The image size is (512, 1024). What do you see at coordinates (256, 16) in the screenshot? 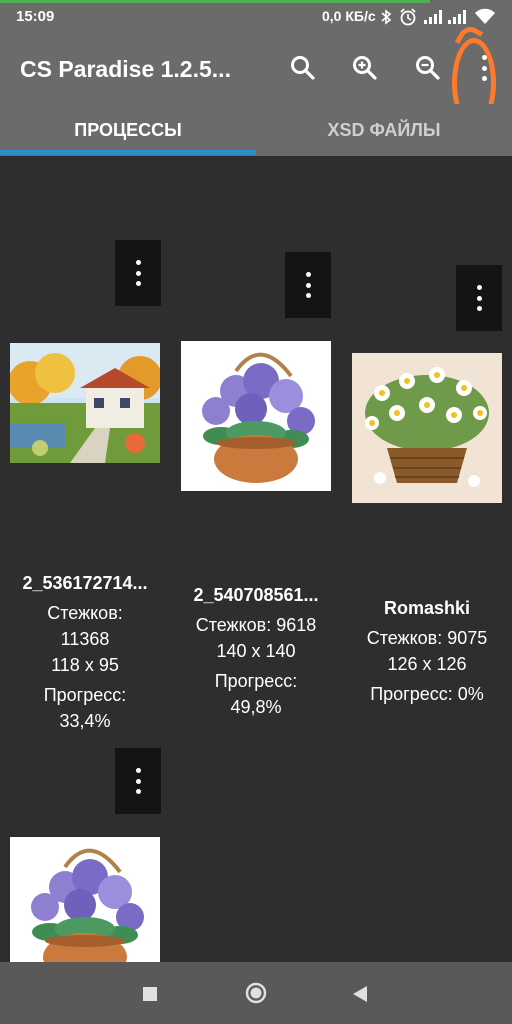
I see `status-bar: 15:09 0,0 КБ/с` at bounding box center [256, 16].